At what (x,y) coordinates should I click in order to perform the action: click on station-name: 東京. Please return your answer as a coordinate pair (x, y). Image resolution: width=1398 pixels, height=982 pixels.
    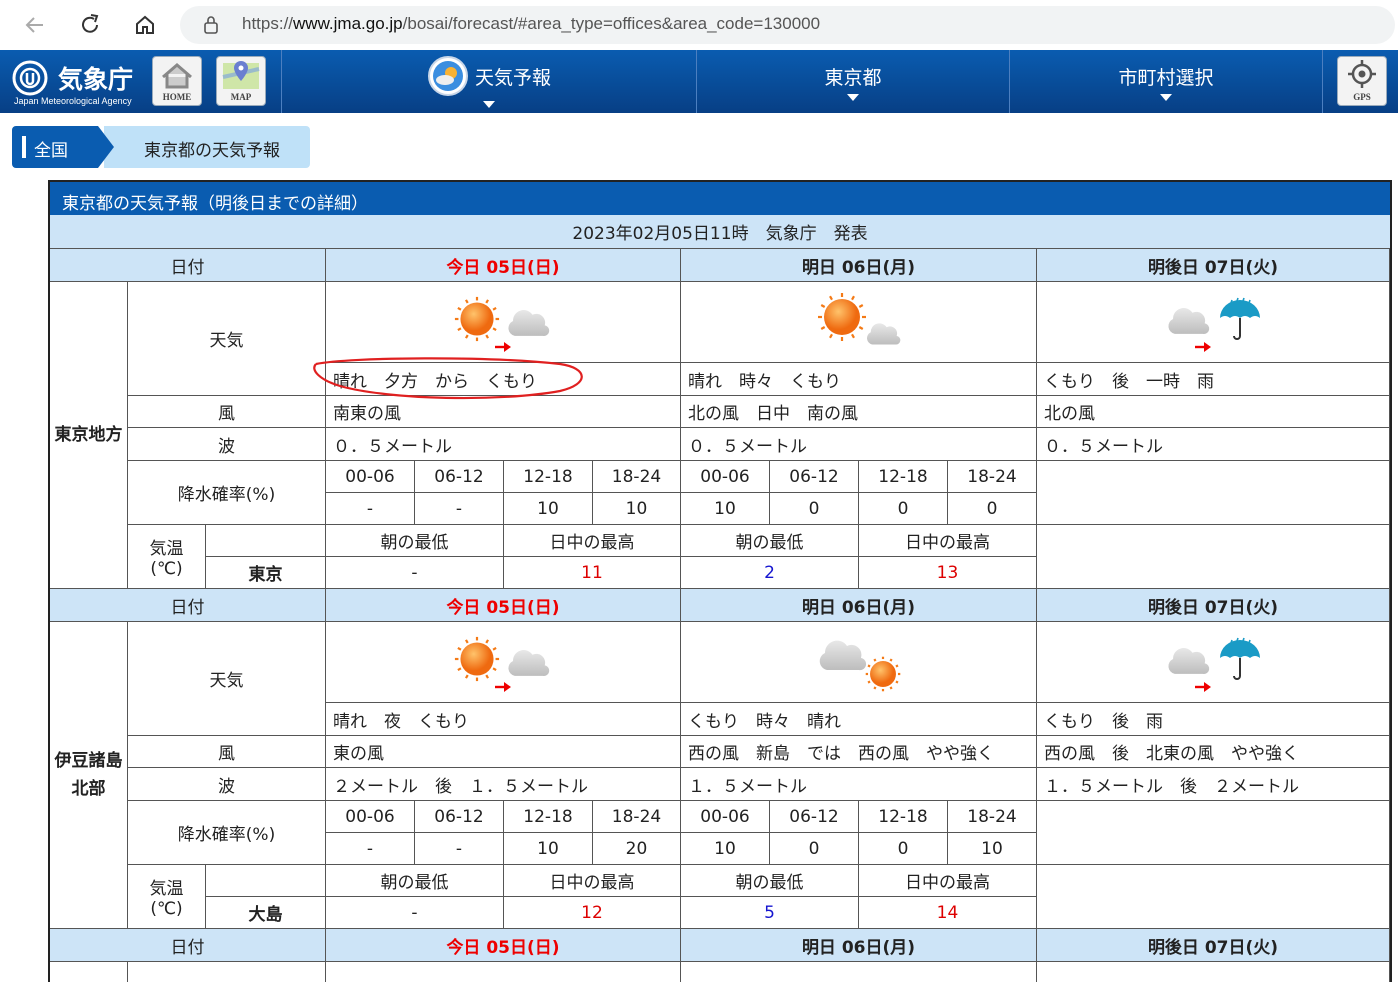
    Looking at the image, I should click on (266, 573).